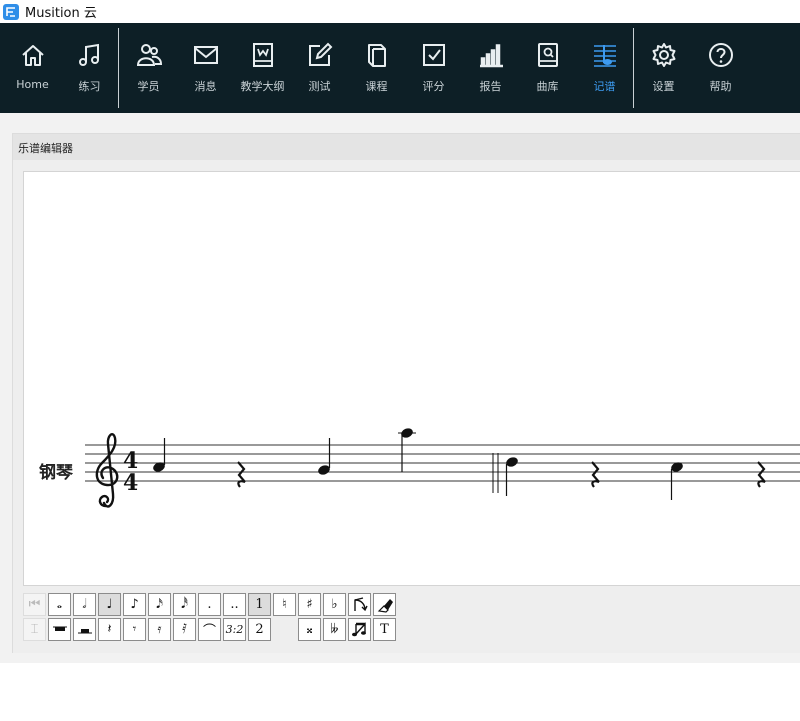 The image size is (800, 721). What do you see at coordinates (89, 86) in the screenshot?
I see `nav-item-label: 练习` at bounding box center [89, 86].